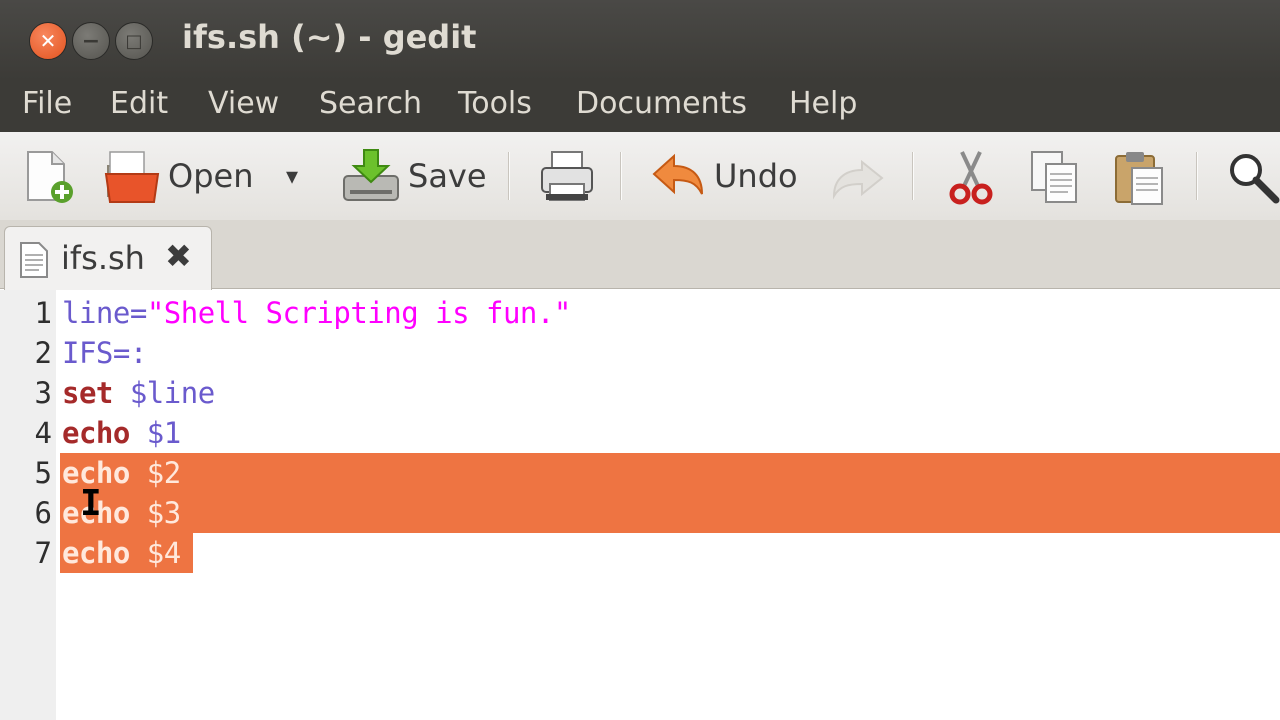 Image resolution: width=1280 pixels, height=720 pixels. I want to click on code-line-selected: 5 echo $2, so click(640, 473).